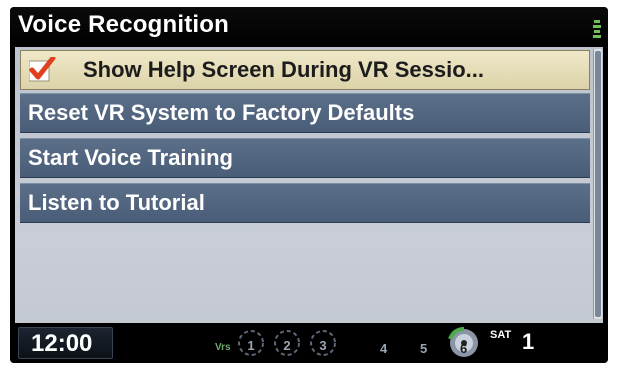  I want to click on vr-indicator: Vrs, so click(223, 347).